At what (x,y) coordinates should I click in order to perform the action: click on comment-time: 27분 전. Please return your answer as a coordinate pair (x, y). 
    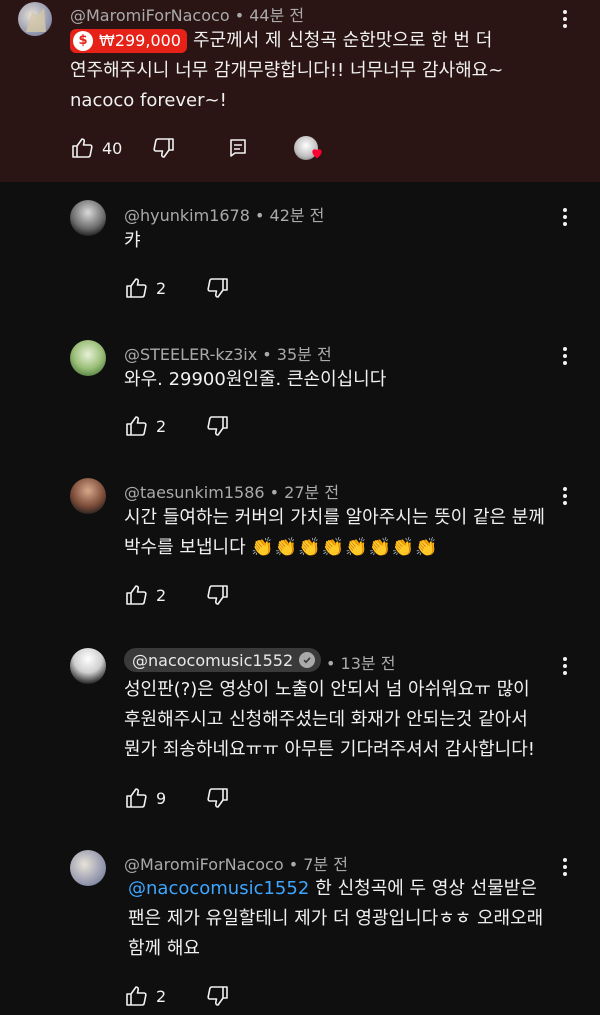
    Looking at the image, I should click on (312, 492).